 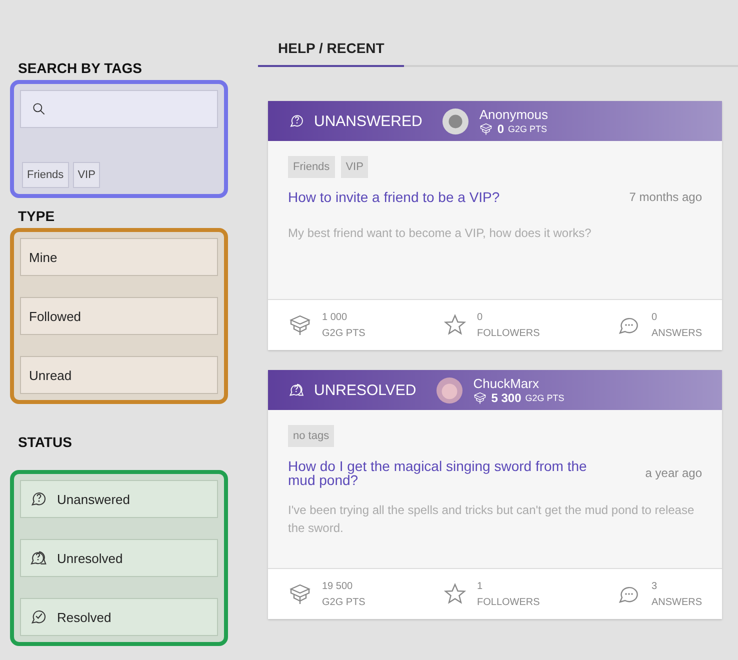 I want to click on section-heading: SEARCH BY TAGS, so click(x=80, y=68).